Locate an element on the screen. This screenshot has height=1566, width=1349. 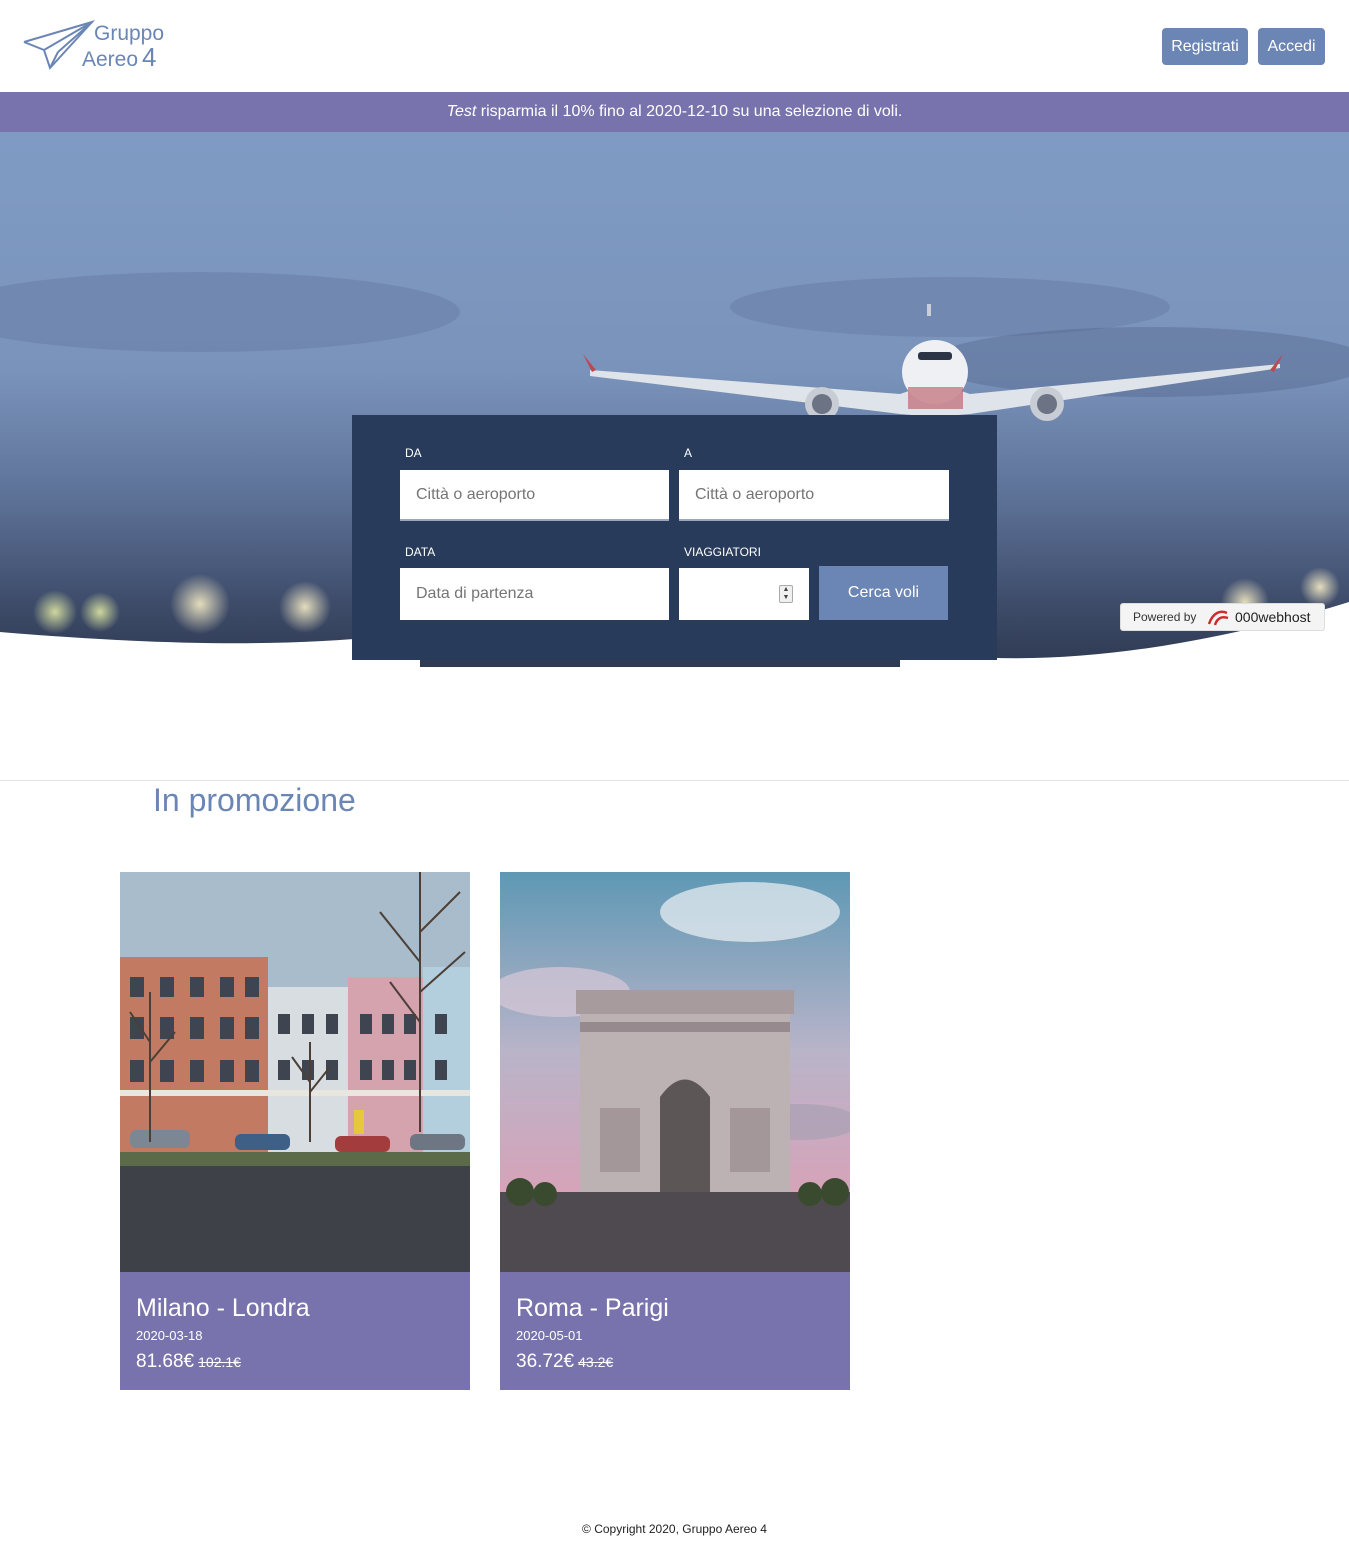
london-houses-image is located at coordinates (295, 1072).